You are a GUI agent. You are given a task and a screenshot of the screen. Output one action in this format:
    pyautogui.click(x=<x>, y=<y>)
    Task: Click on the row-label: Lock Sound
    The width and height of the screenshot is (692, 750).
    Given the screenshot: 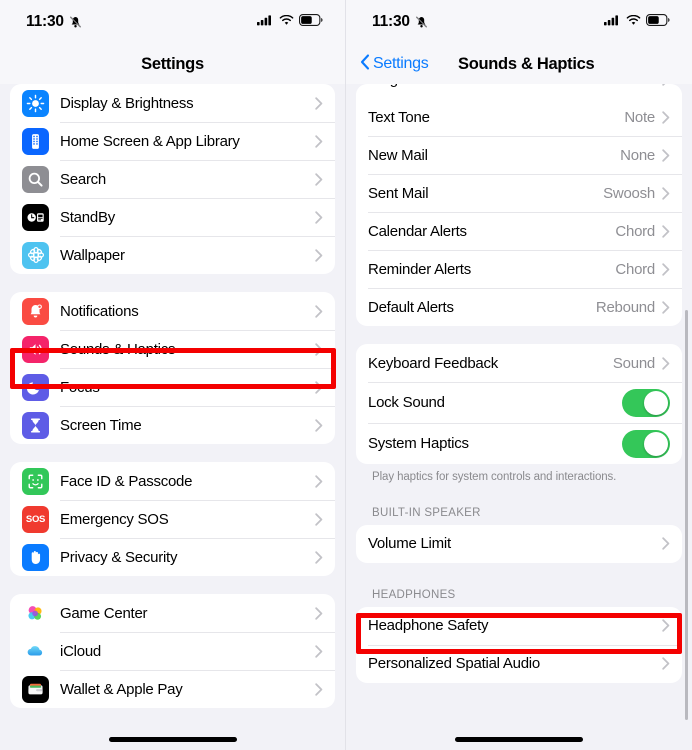 What is the action you would take?
    pyautogui.click(x=406, y=402)
    